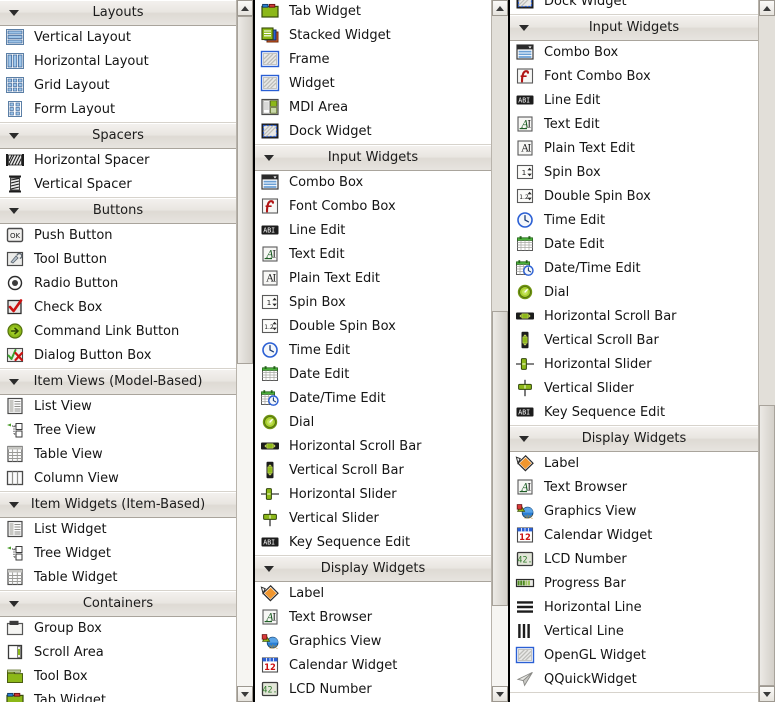 This screenshot has height=702, width=775. What do you see at coordinates (634, 221) in the screenshot?
I see `widget-item-time-edit: Time Edit` at bounding box center [634, 221].